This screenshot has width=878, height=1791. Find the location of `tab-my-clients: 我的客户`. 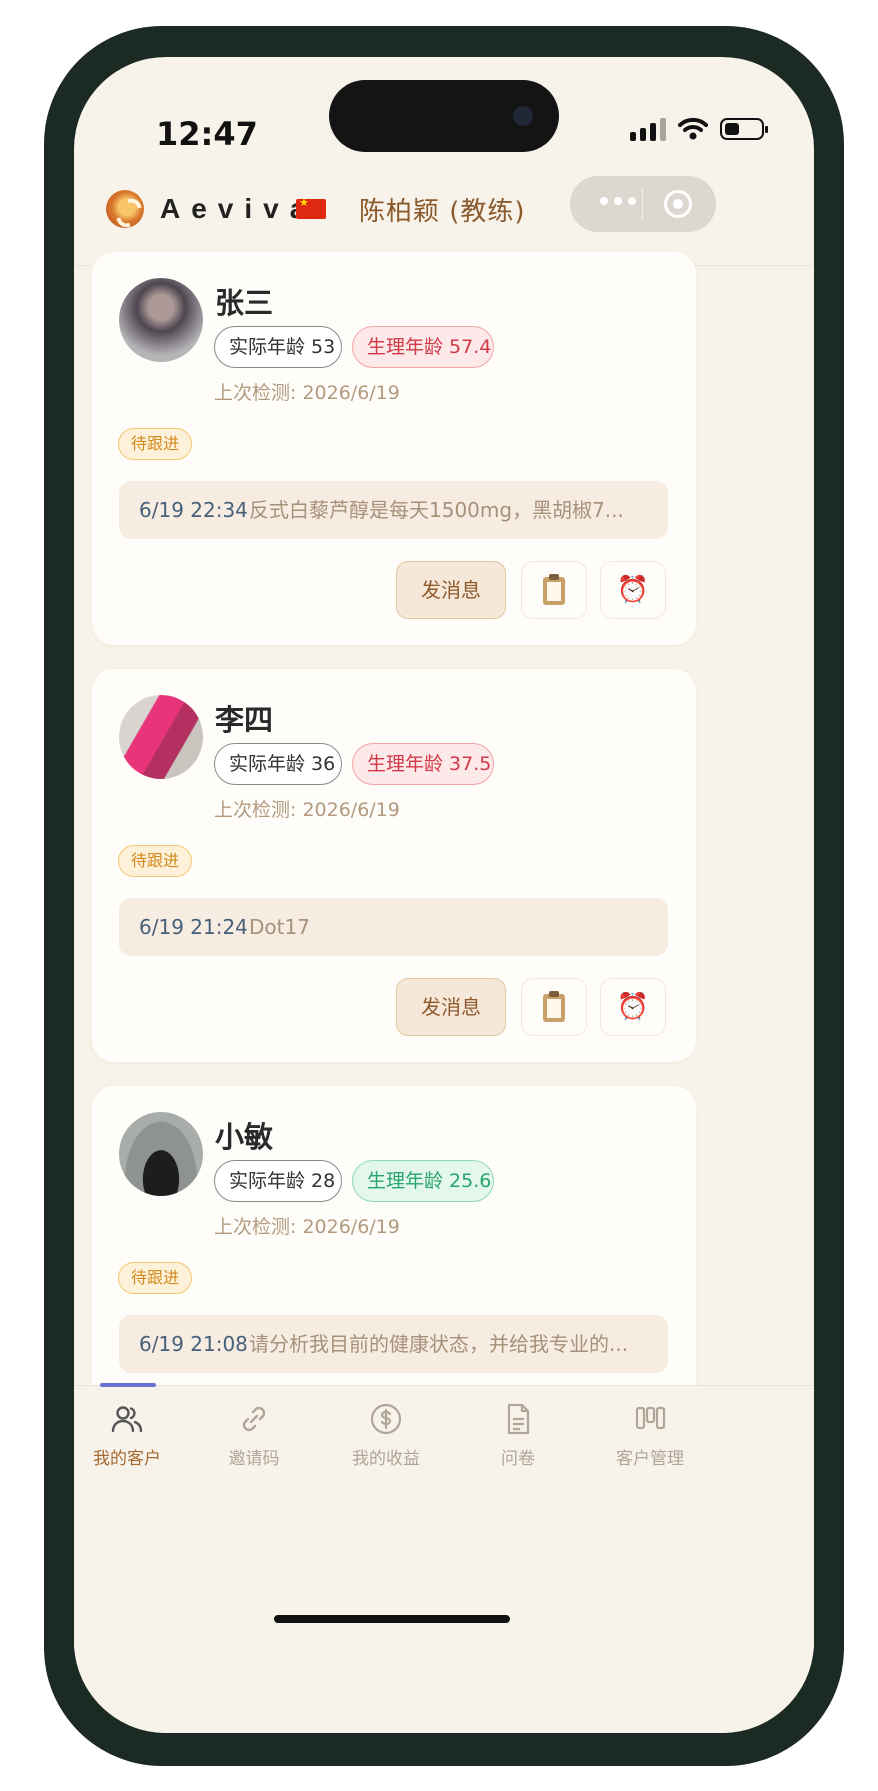

tab-my-clients: 我的客户 is located at coordinates (130, 1435).